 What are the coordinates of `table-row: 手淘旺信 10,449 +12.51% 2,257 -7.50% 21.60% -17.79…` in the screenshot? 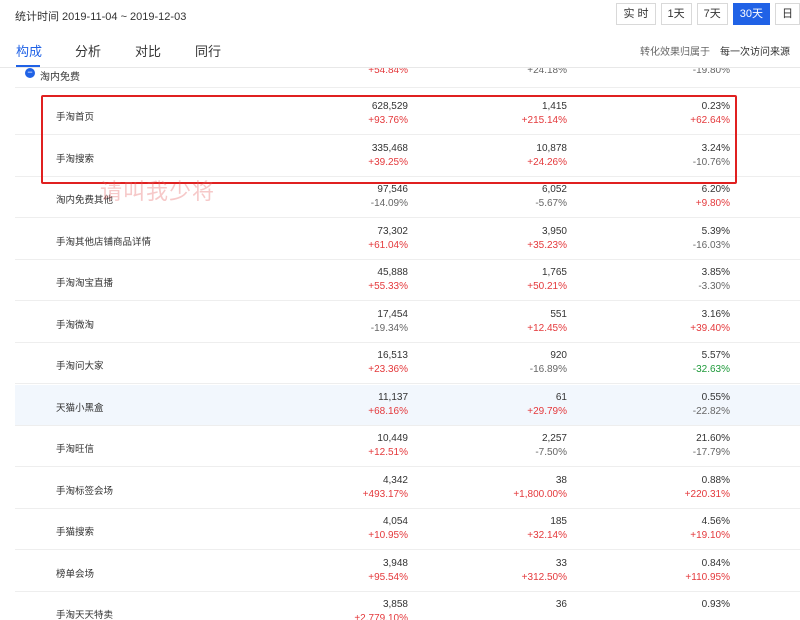 It's located at (407, 446).